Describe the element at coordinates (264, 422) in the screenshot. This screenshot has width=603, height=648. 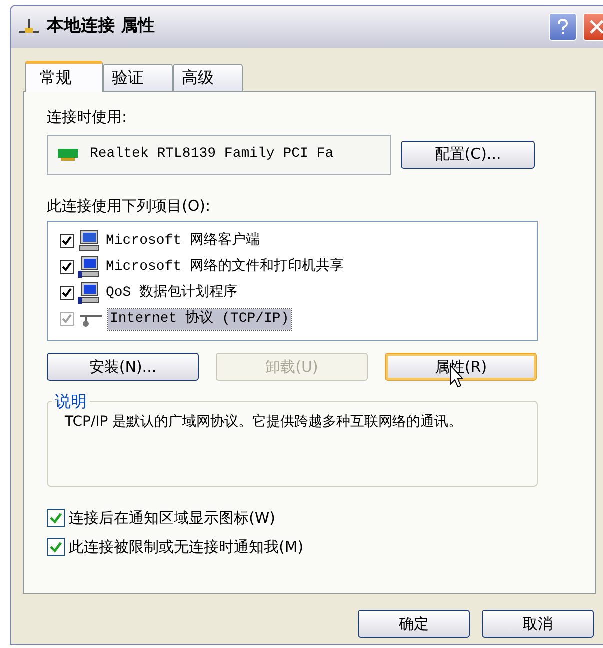
I see `description-text: TCP/IP 是默认的广域网协议。它提供跨越多种互联网络的通讯。` at that location.